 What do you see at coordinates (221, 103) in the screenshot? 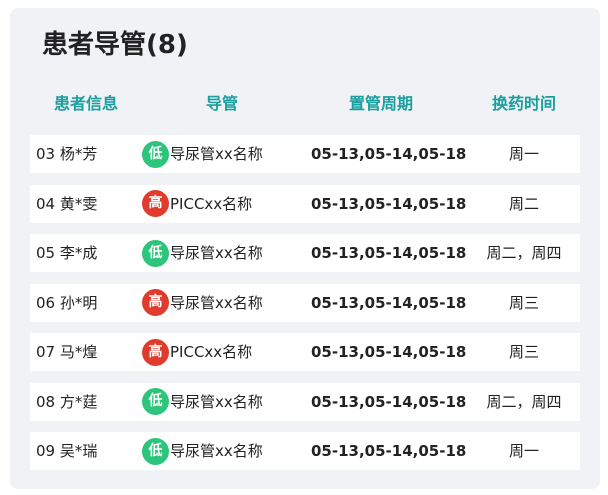
I see `header-catheter: 导管` at bounding box center [221, 103].